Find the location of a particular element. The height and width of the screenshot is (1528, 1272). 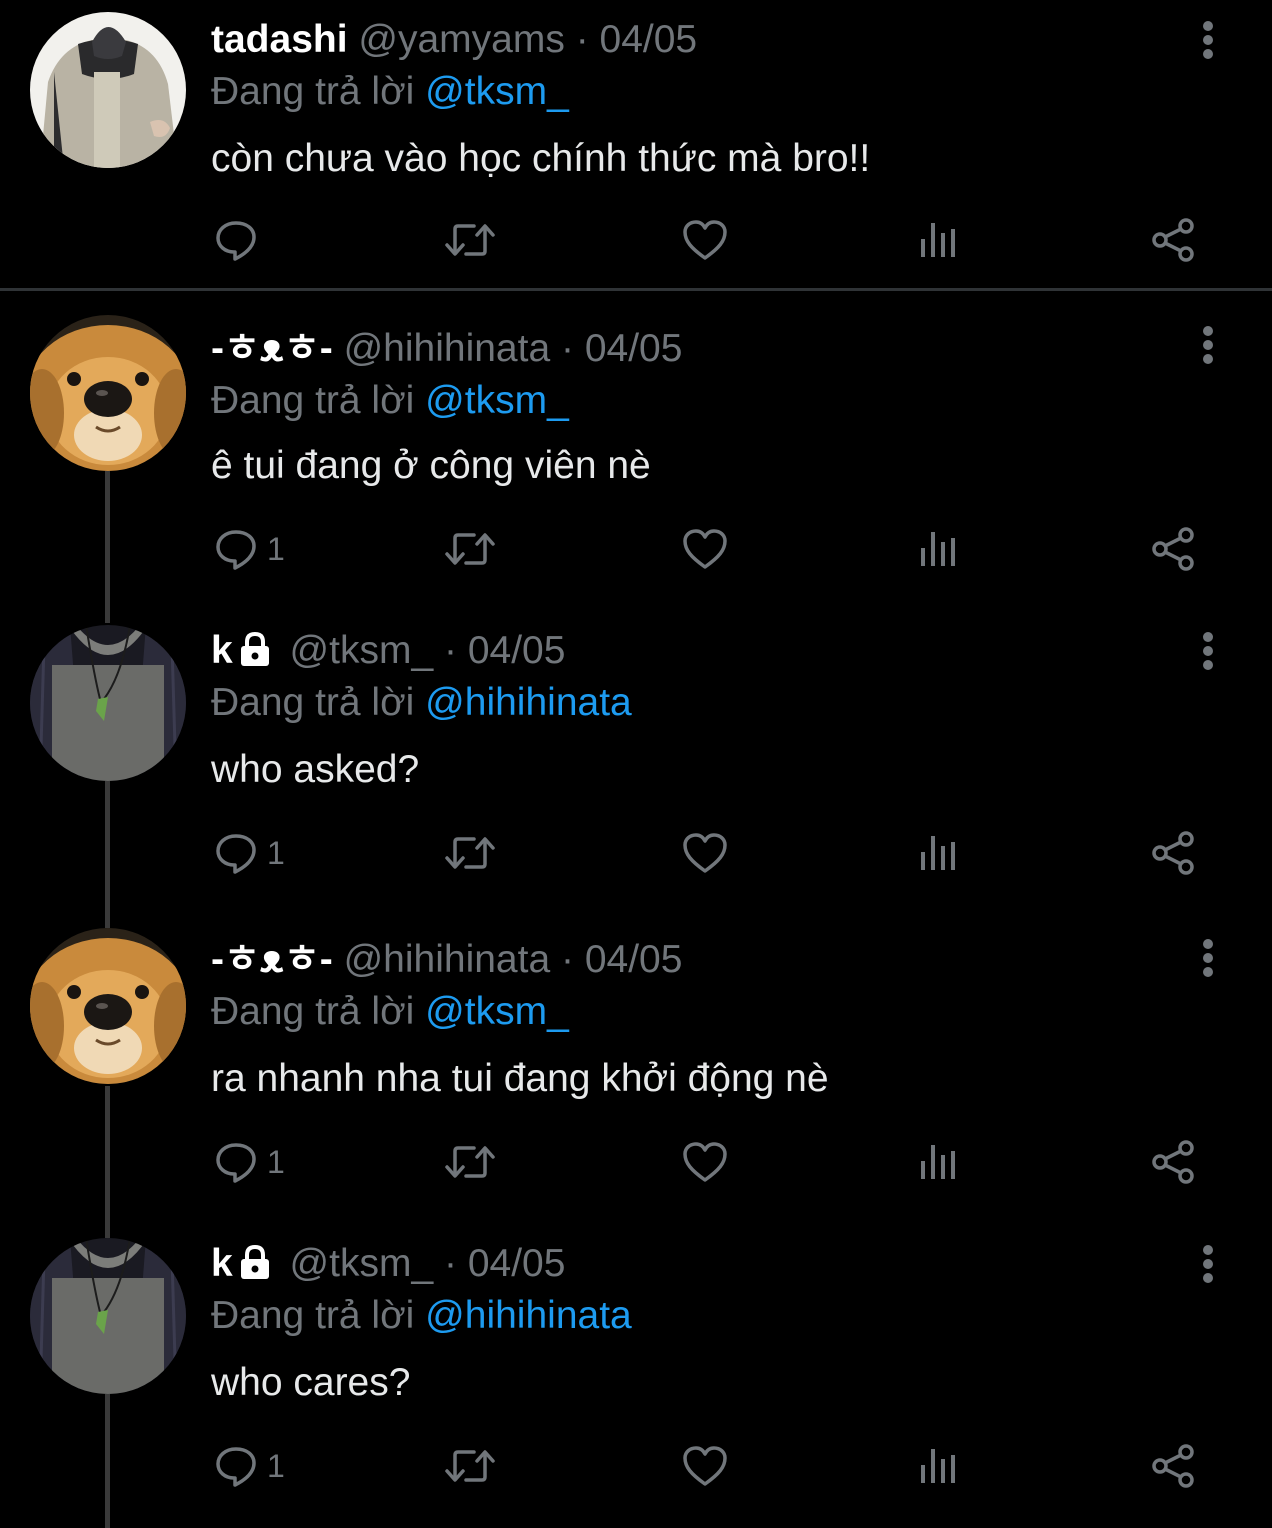

tweet-text: còn chưa vào học chính thức mà bro!! is located at coordinates (541, 158).